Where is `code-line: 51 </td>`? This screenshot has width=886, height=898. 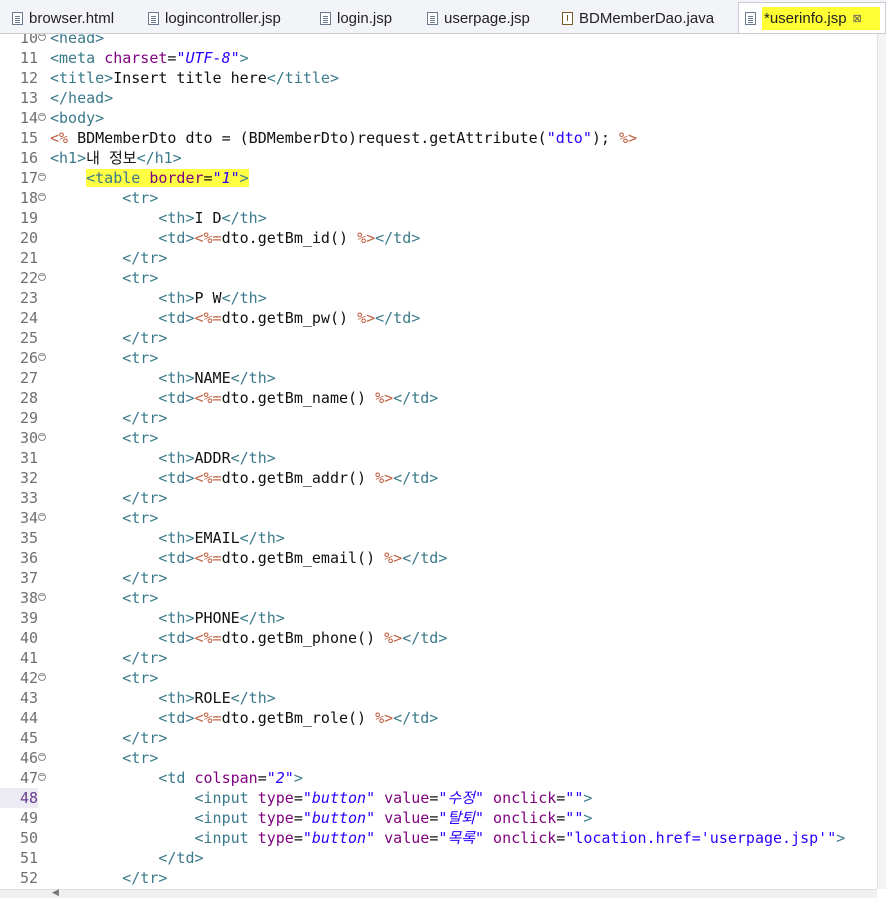 code-line: 51 </td> is located at coordinates (438, 858).